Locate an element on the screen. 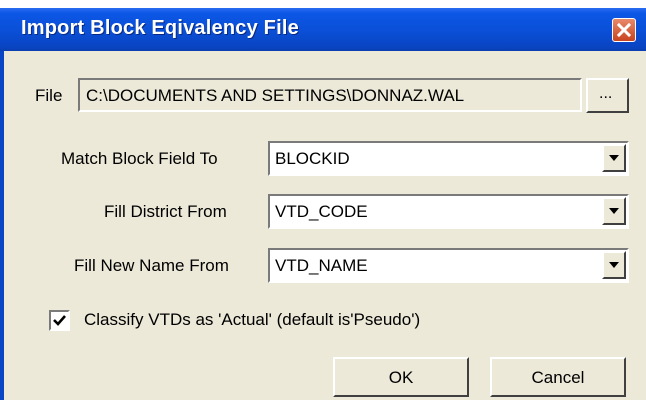  ok-button-label: OK is located at coordinates (401, 377).